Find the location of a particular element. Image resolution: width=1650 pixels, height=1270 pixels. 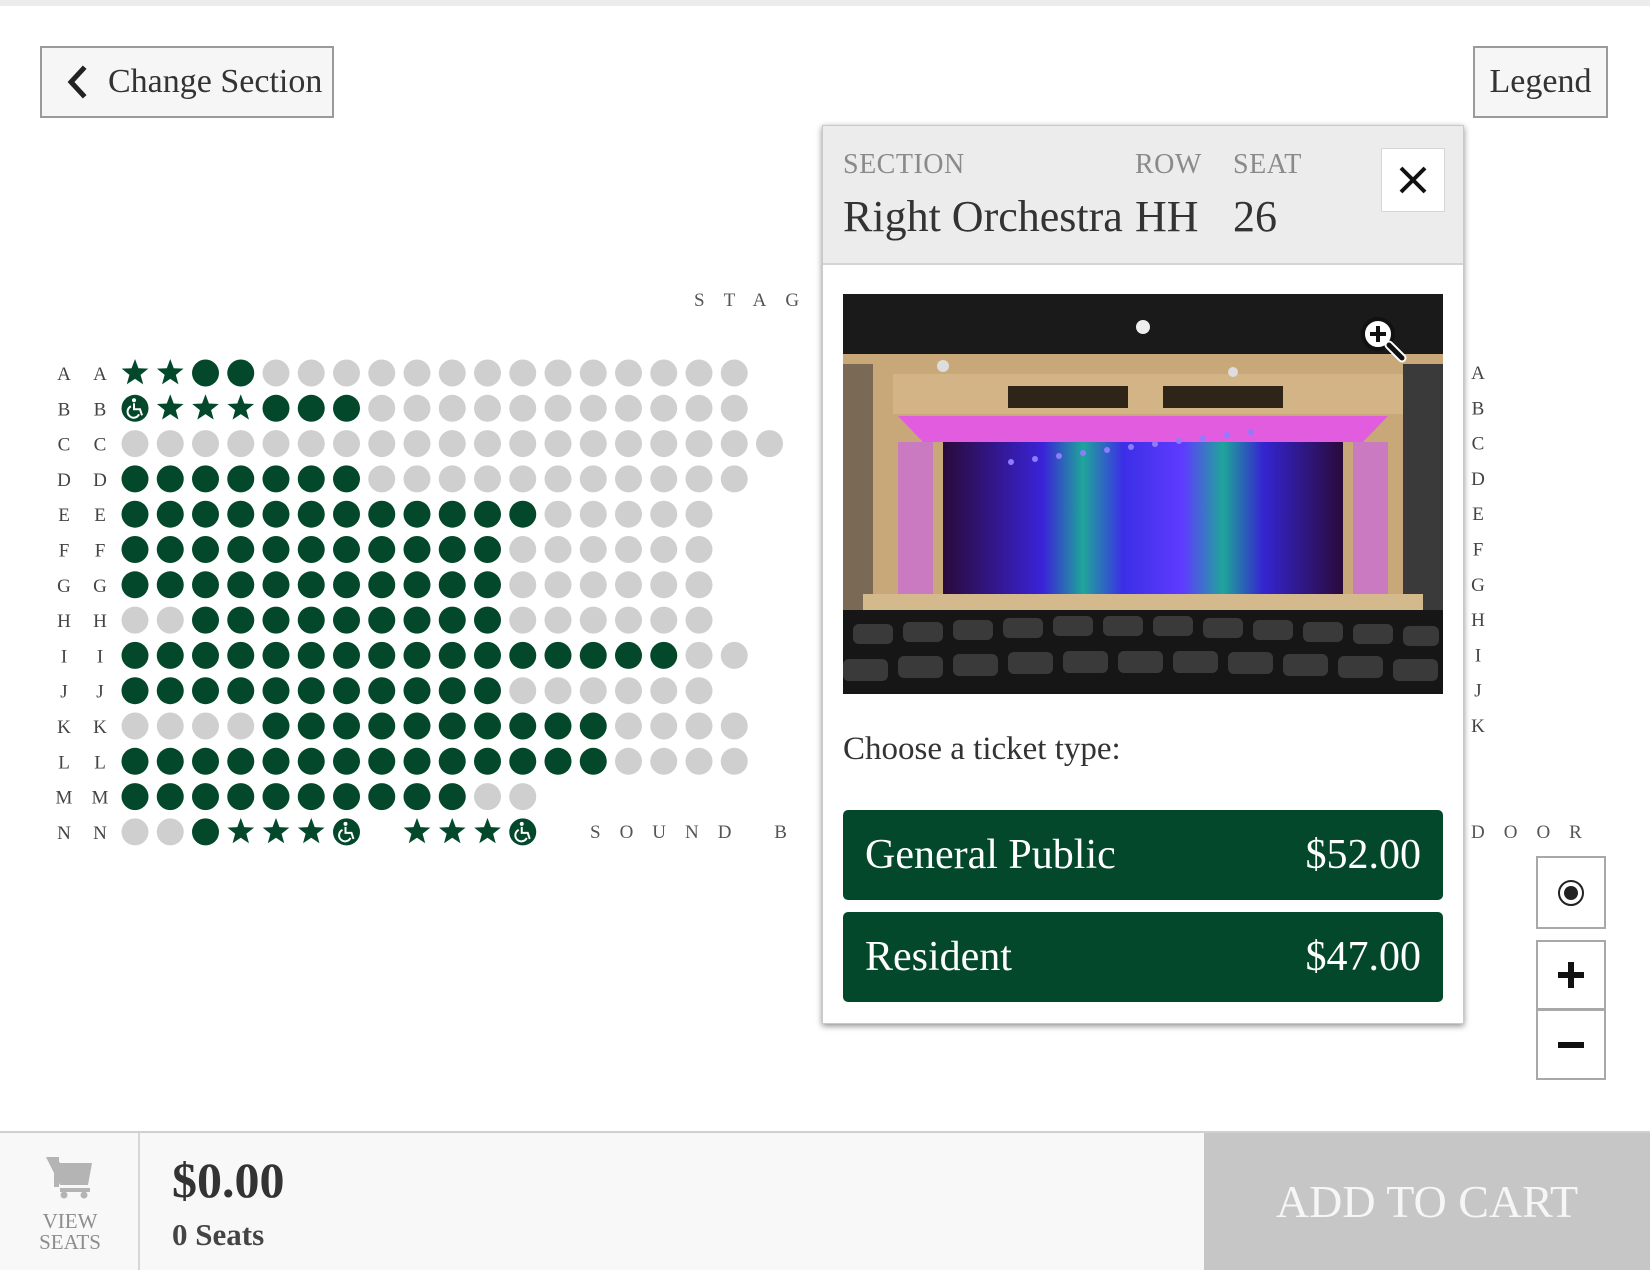

ticket-option-resident: Resident $47.00 is located at coordinates (1143, 957).